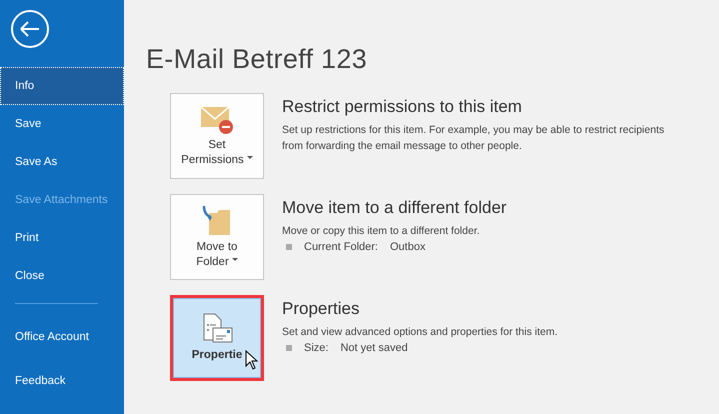 The image size is (719, 414). Describe the element at coordinates (62, 238) in the screenshot. I see `sidebar-item: Print` at that location.